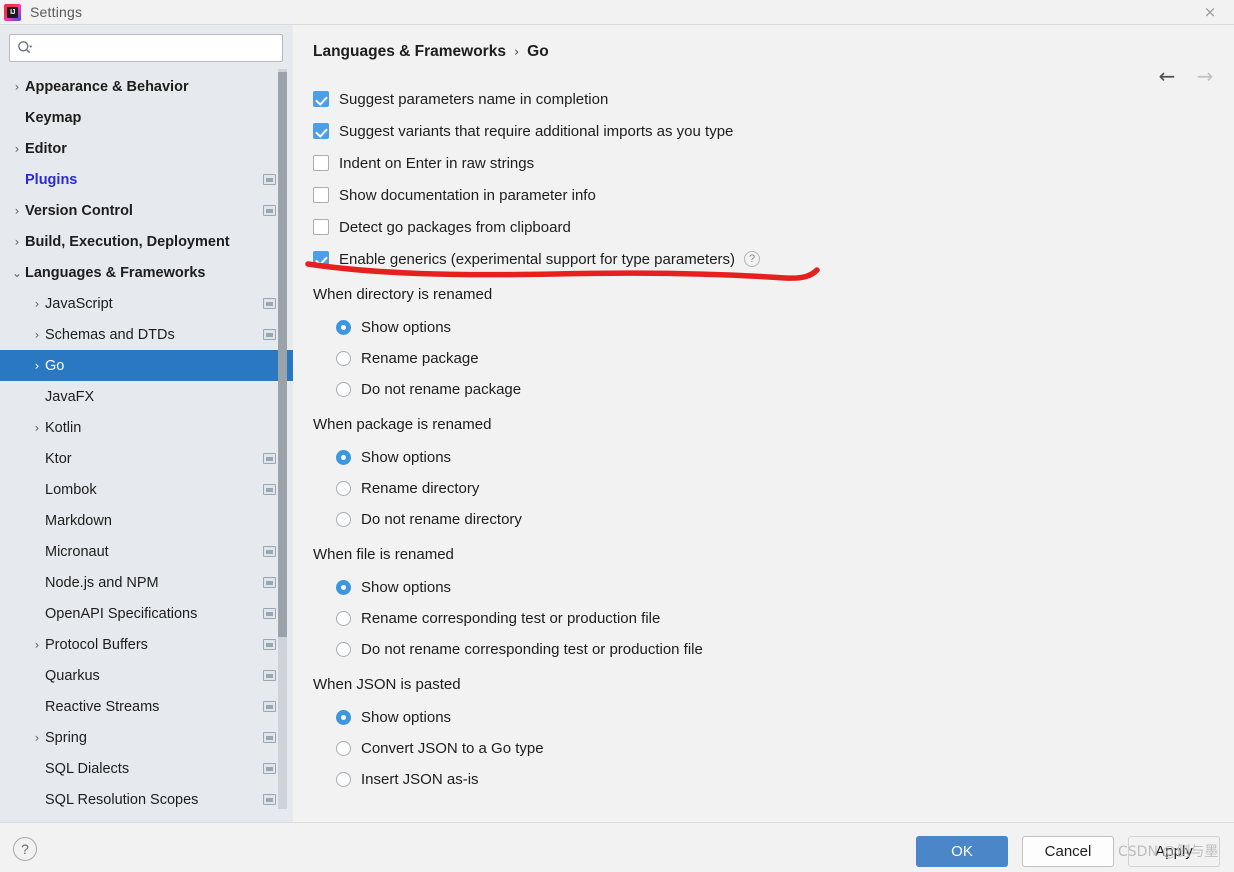 The height and width of the screenshot is (872, 1234). What do you see at coordinates (146, 644) in the screenshot?
I see `sidebar-item-protocol-buffers: › Protocol Buffers` at bounding box center [146, 644].